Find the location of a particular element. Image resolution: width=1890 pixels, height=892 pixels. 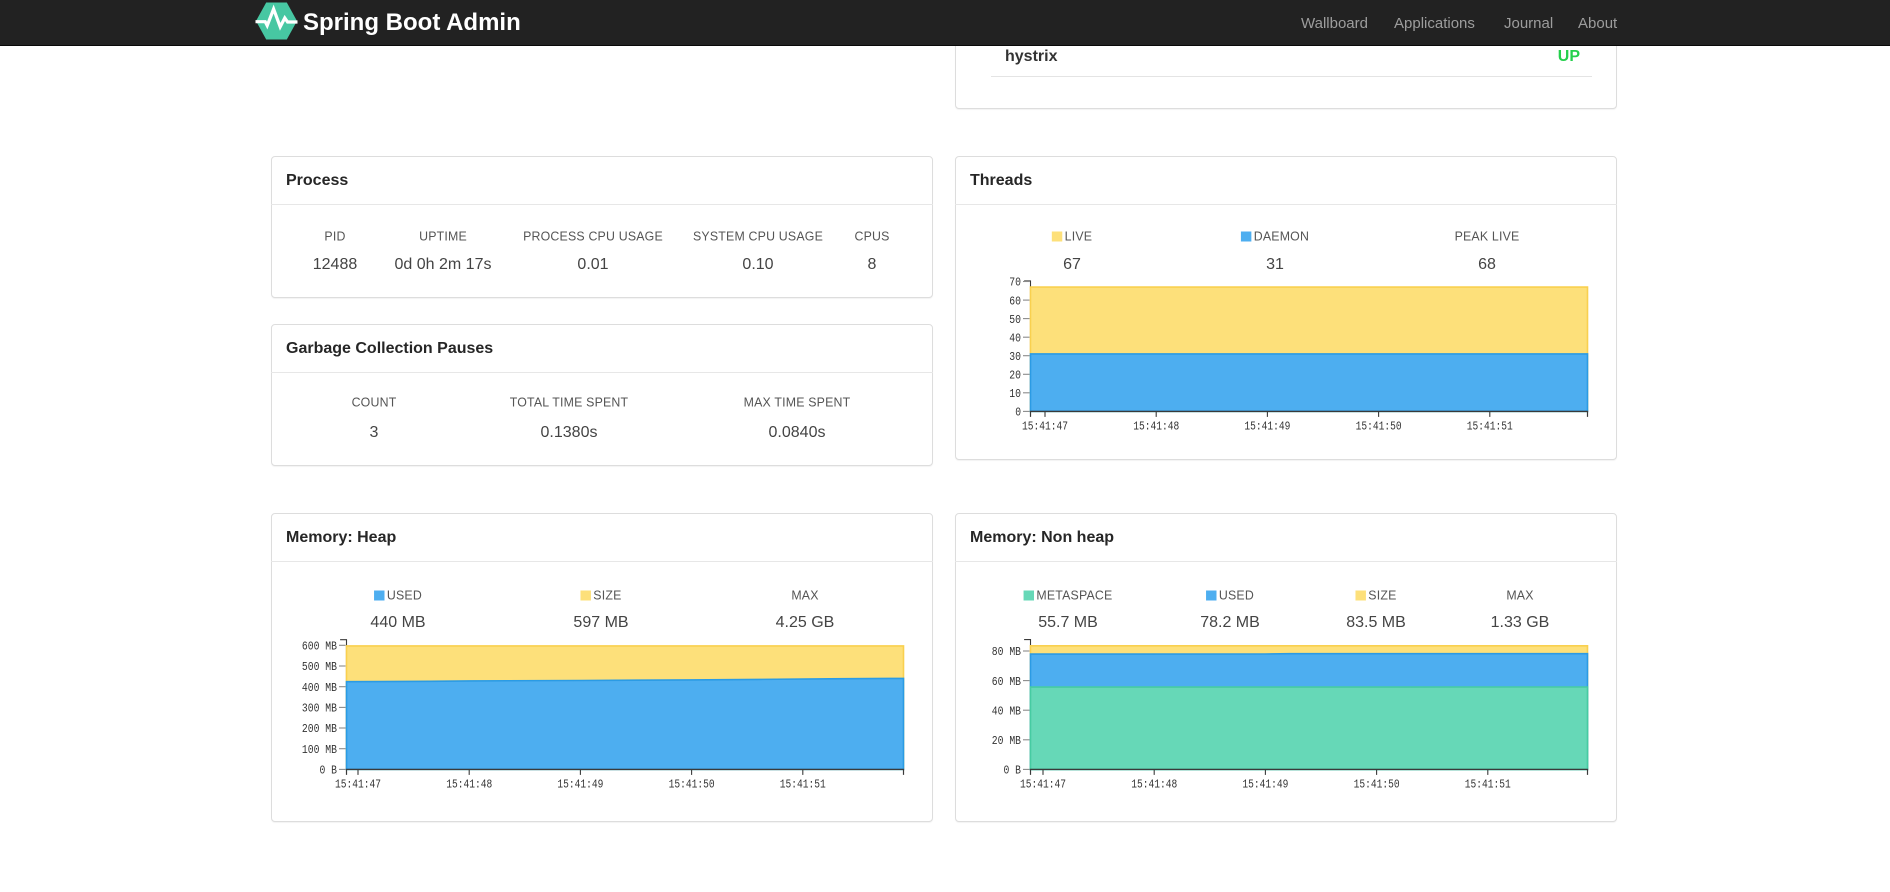

svg-text: 600 MB is located at coordinates (319, 647).